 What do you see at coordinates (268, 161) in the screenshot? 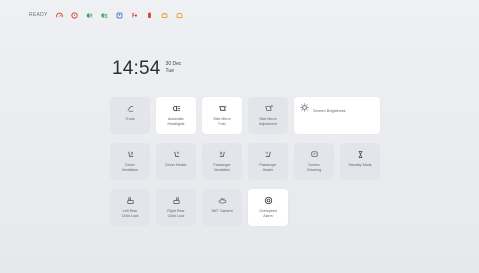
I see `tile-passenger-heater: Passenger Heater` at bounding box center [268, 161].